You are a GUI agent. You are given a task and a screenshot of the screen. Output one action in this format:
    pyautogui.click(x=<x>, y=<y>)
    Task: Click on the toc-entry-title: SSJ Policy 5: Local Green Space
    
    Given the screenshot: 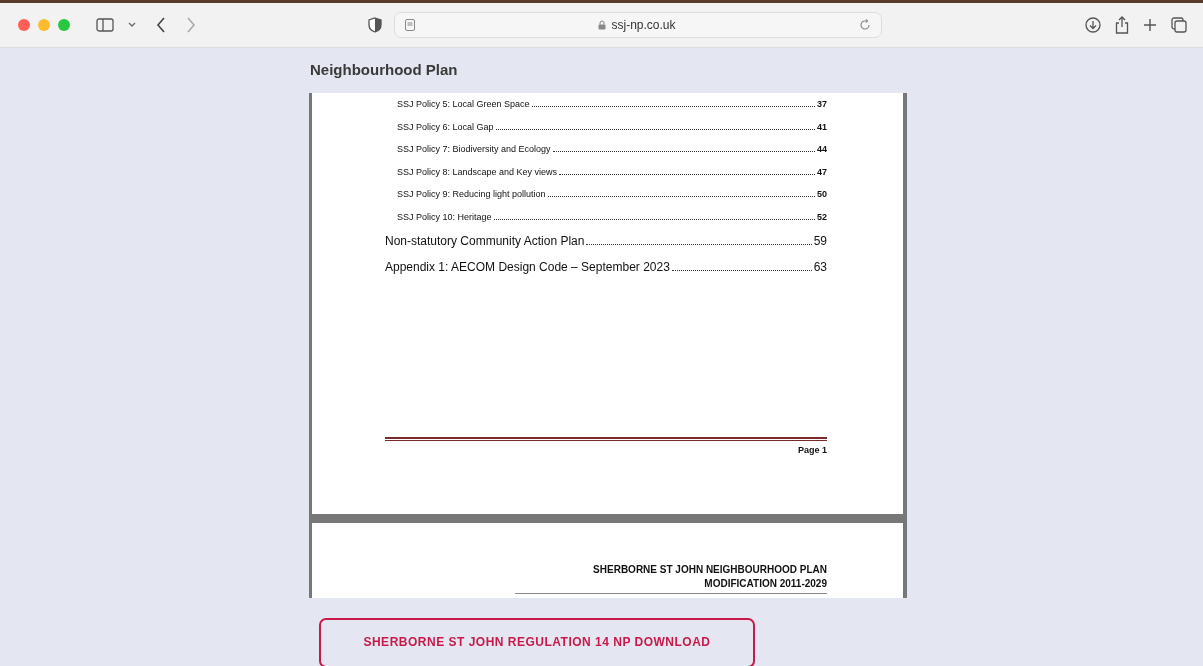 What is the action you would take?
    pyautogui.click(x=463, y=104)
    